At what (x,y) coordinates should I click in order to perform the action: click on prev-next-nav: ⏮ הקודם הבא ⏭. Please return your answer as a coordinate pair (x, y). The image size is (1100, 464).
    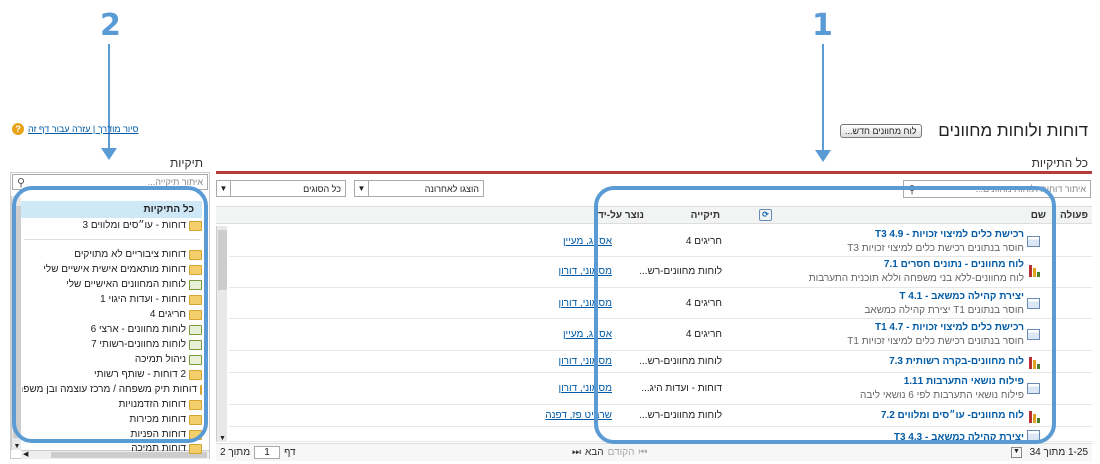
    Looking at the image, I should click on (609, 452).